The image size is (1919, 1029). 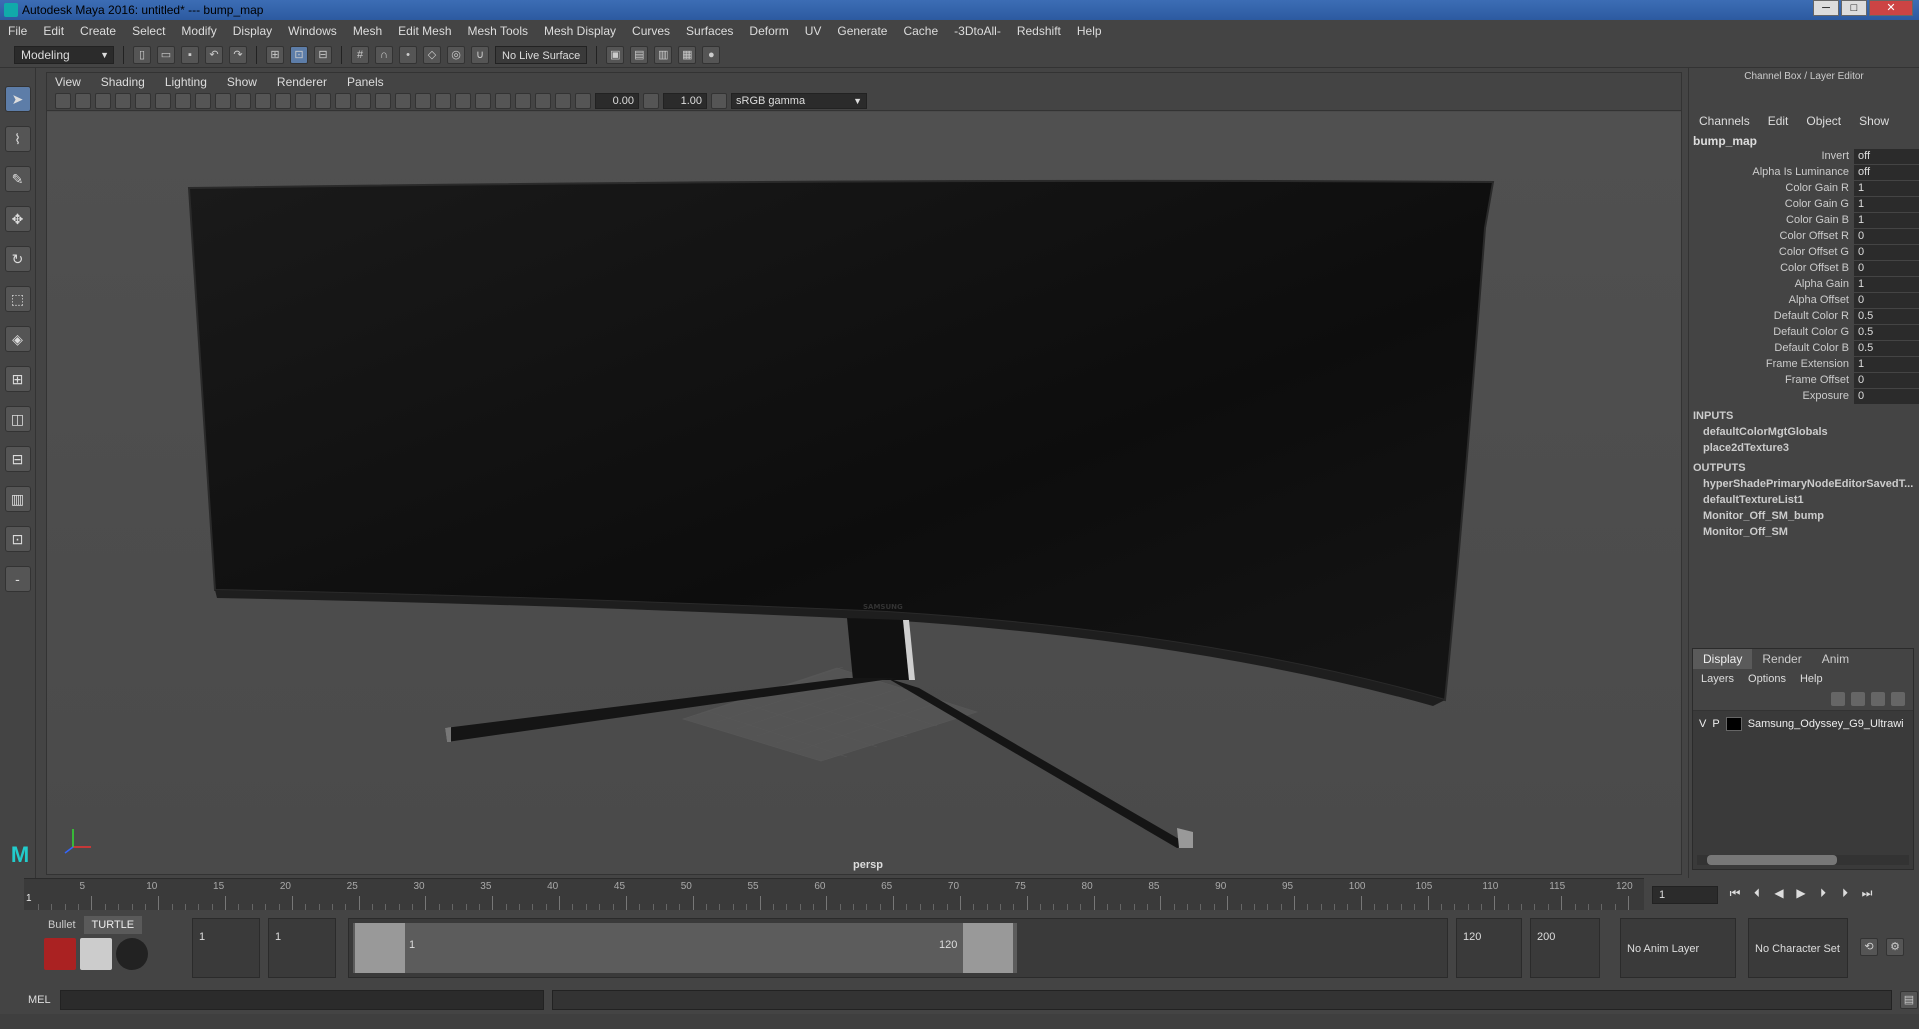 I want to click on script-editor-icon: ▤, so click(x=1909, y=1000).